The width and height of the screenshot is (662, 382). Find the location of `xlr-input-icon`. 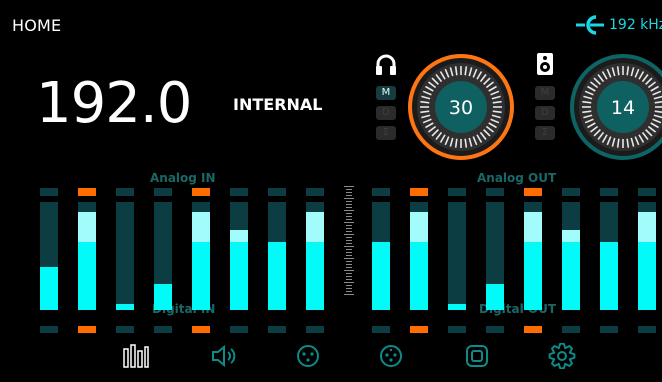

xlr-input-icon is located at coordinates (308, 356).